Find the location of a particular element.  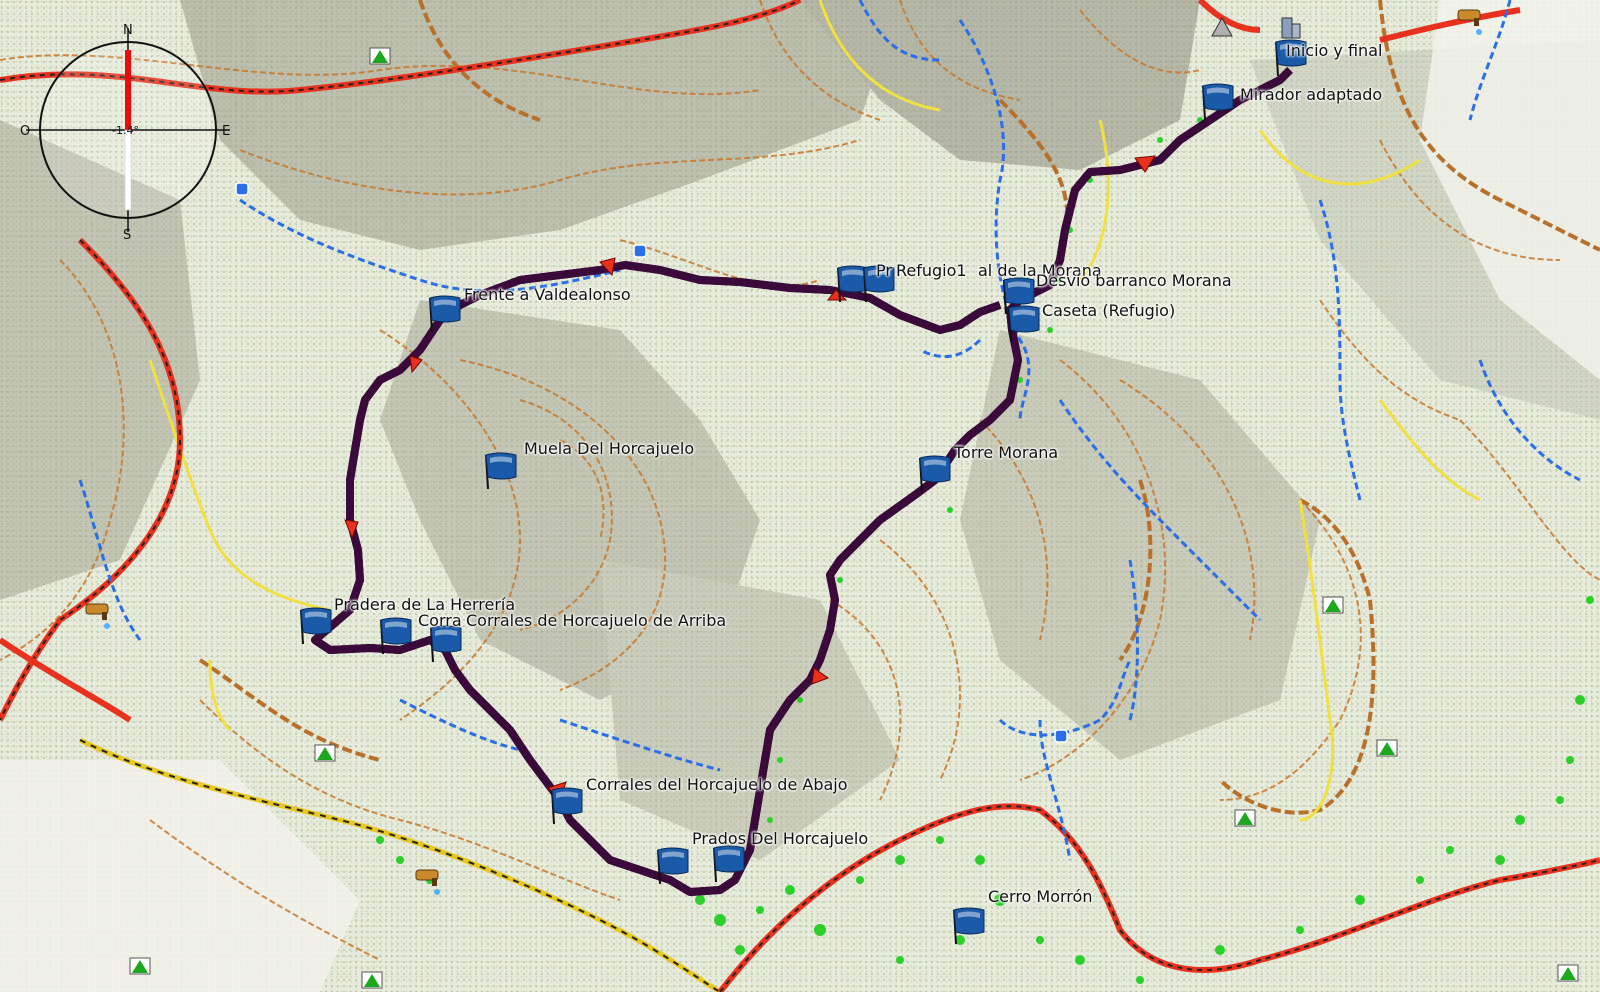

waypoint-label-mirador: Mirador adaptado is located at coordinates (1311, 95).